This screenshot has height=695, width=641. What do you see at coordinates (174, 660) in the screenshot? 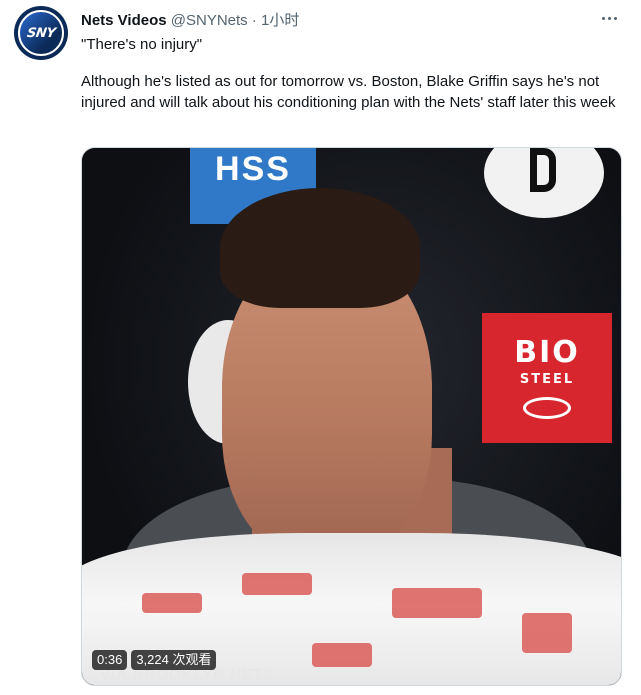
I see `video-view-count: 3,224 次观看` at bounding box center [174, 660].